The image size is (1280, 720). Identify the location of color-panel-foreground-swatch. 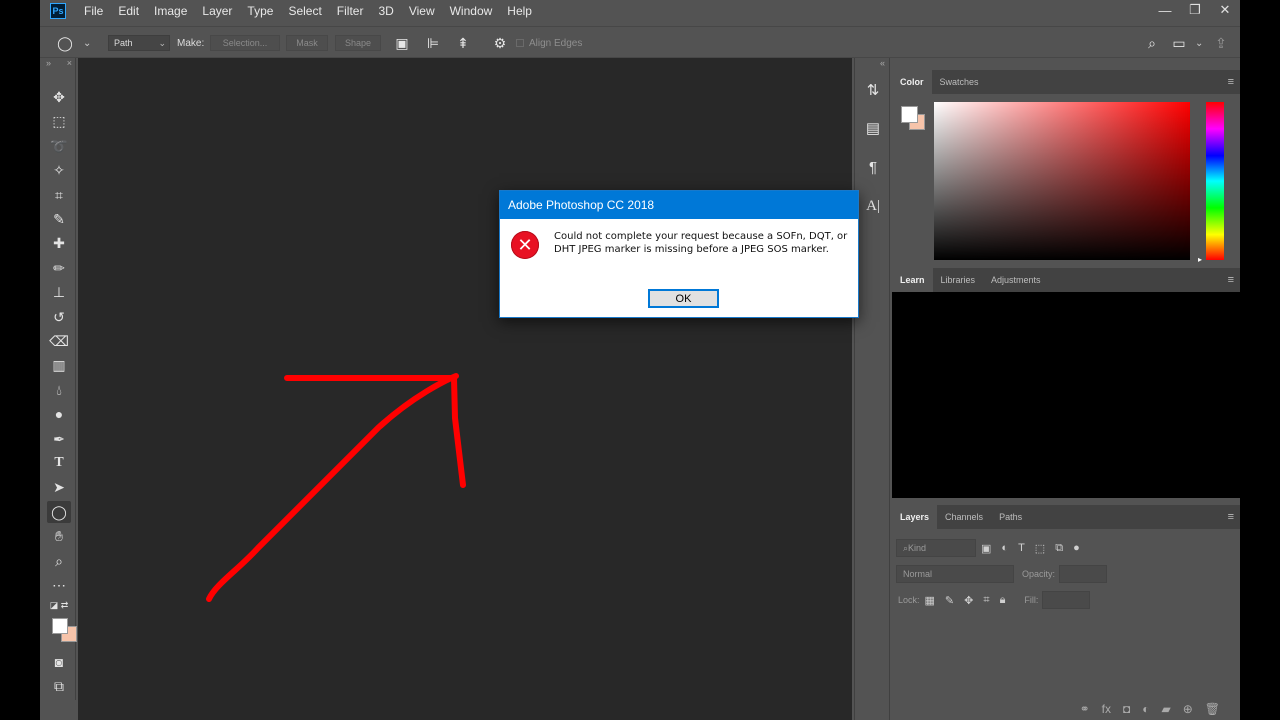
(909, 114).